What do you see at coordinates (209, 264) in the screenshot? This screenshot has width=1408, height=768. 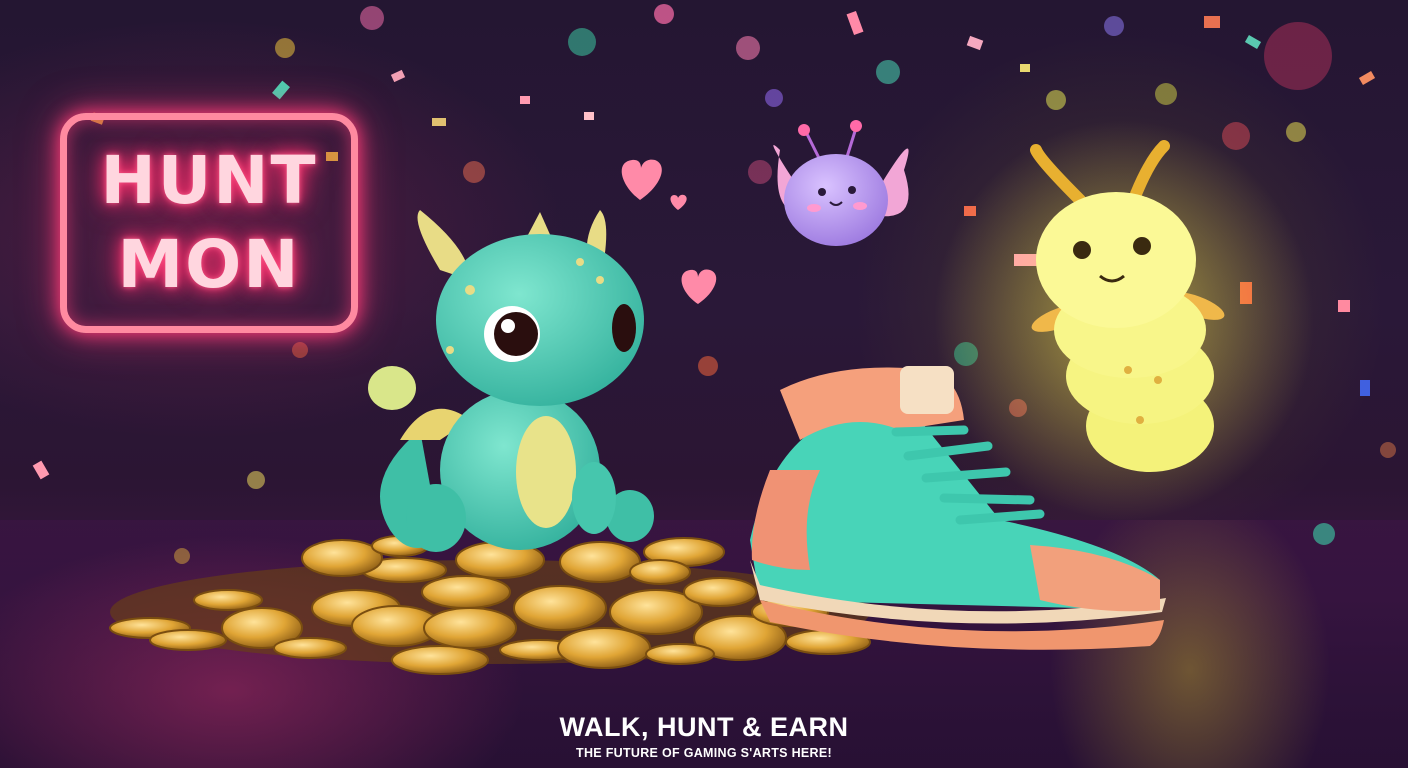 I see `logo-line-2: MON` at bounding box center [209, 264].